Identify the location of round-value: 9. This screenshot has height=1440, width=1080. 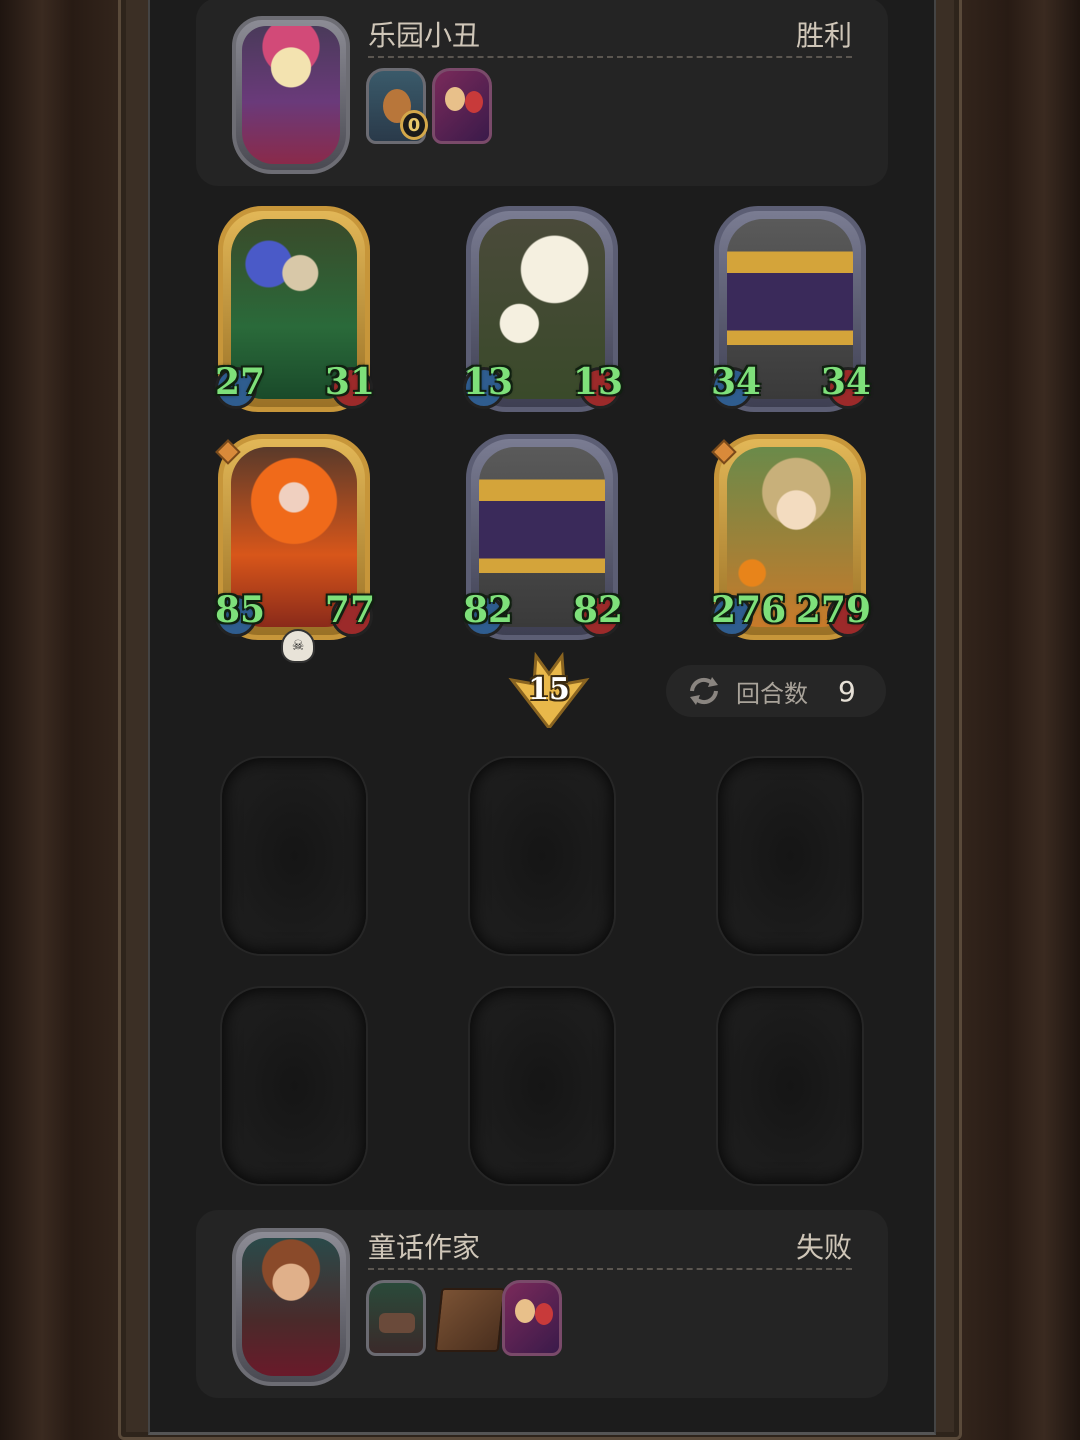
(847, 691).